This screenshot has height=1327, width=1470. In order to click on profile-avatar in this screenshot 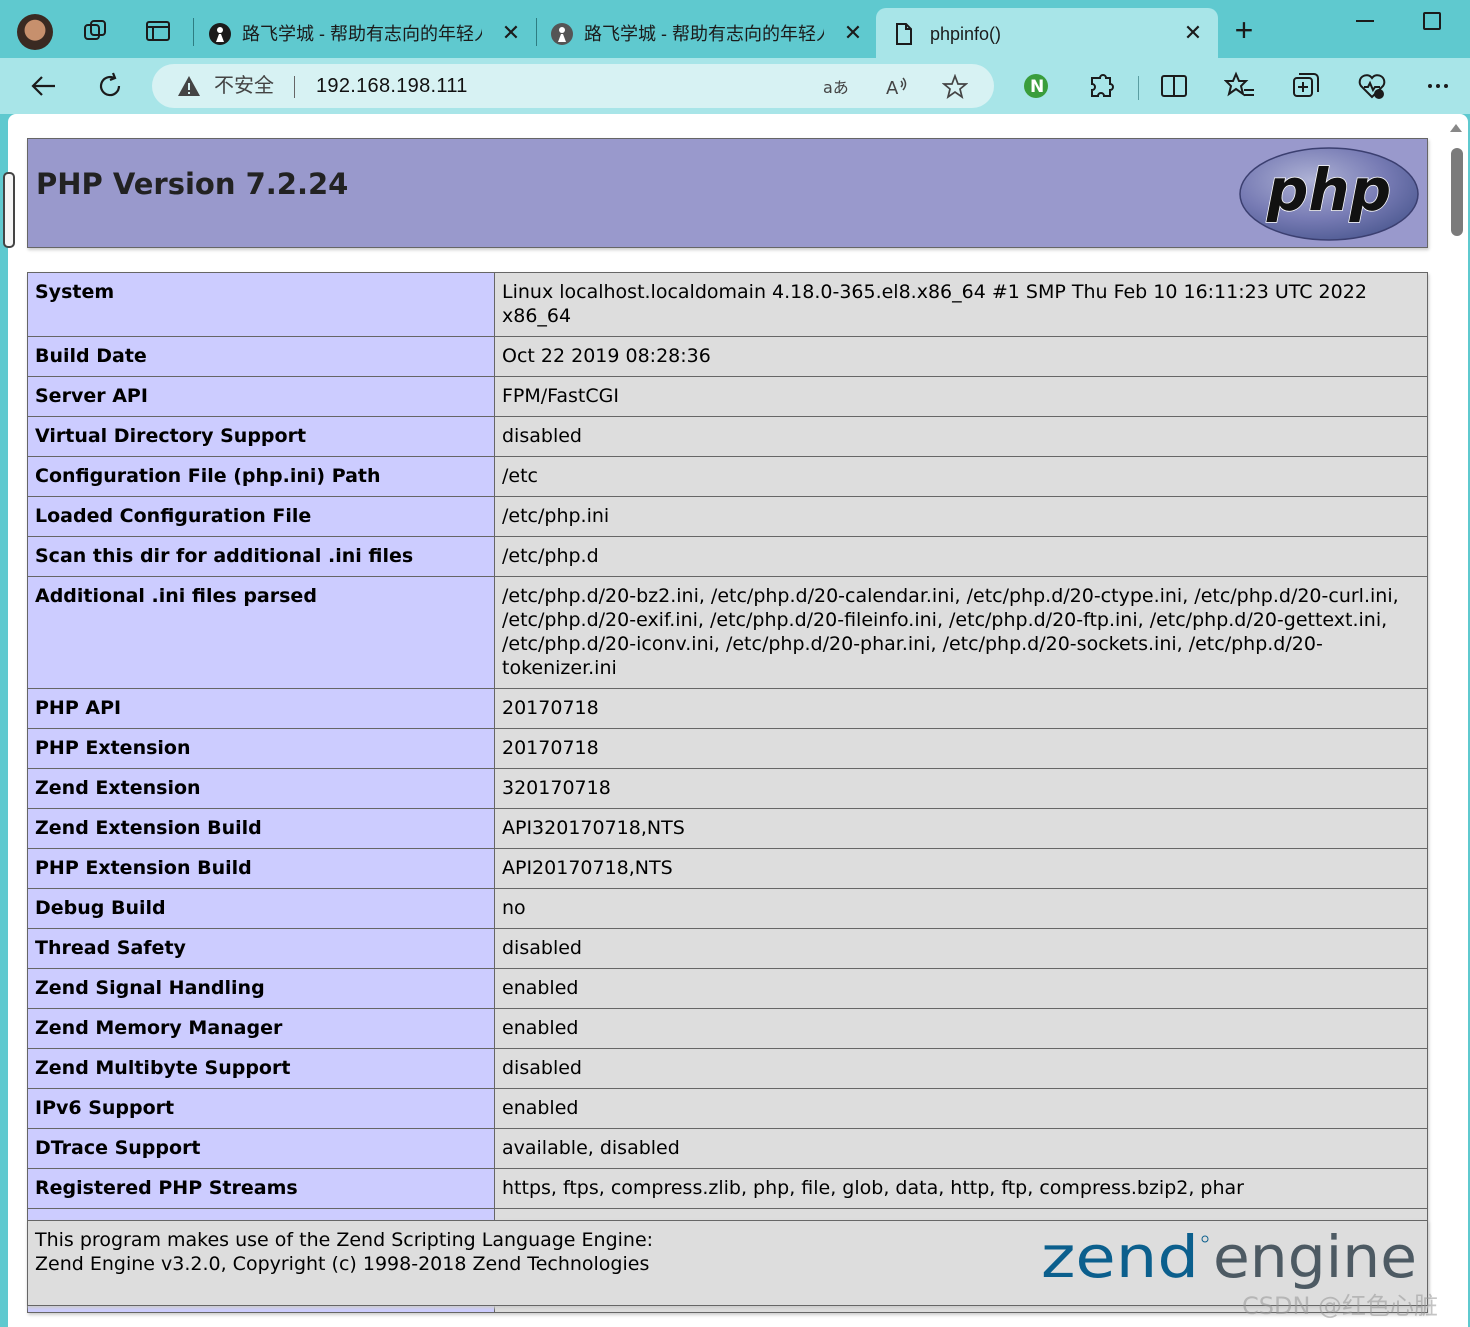, I will do `click(35, 32)`.